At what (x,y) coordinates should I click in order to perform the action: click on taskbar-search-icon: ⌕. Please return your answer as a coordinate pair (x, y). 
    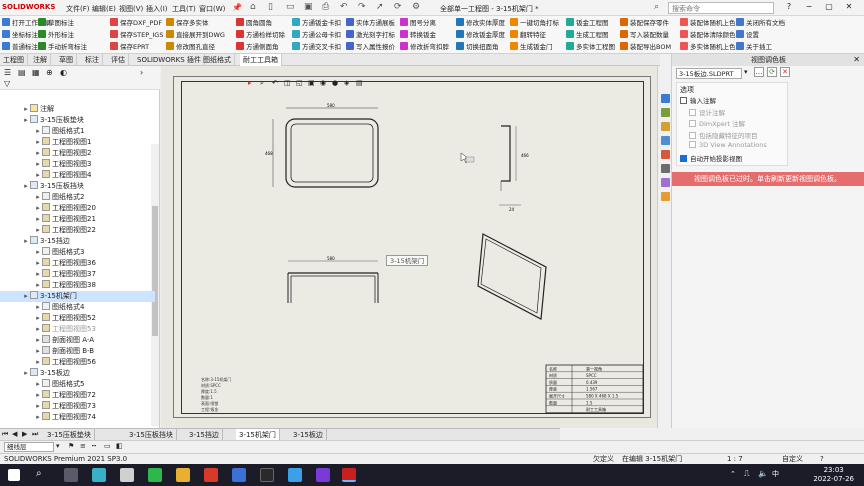
    Looking at the image, I should click on (43, 475).